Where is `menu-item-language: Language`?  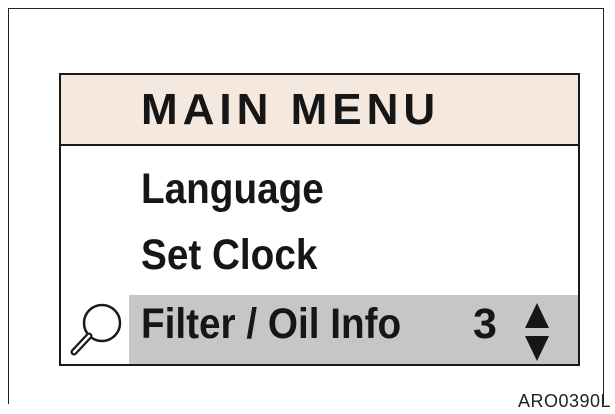 menu-item-language: Language is located at coordinates (232, 189).